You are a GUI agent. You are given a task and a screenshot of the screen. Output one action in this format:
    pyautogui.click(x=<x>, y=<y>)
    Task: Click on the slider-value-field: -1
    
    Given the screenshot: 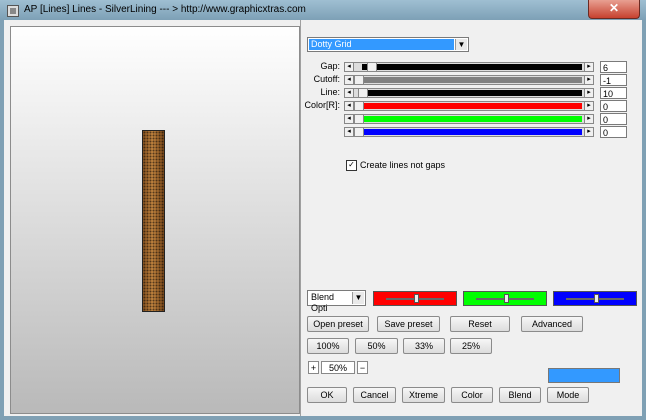 What is the action you would take?
    pyautogui.click(x=613, y=80)
    